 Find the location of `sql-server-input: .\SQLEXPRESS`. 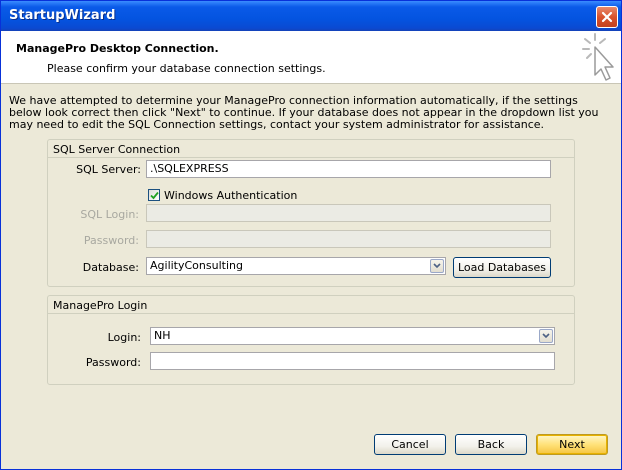

sql-server-input: .\SQLEXPRESS is located at coordinates (348, 169).